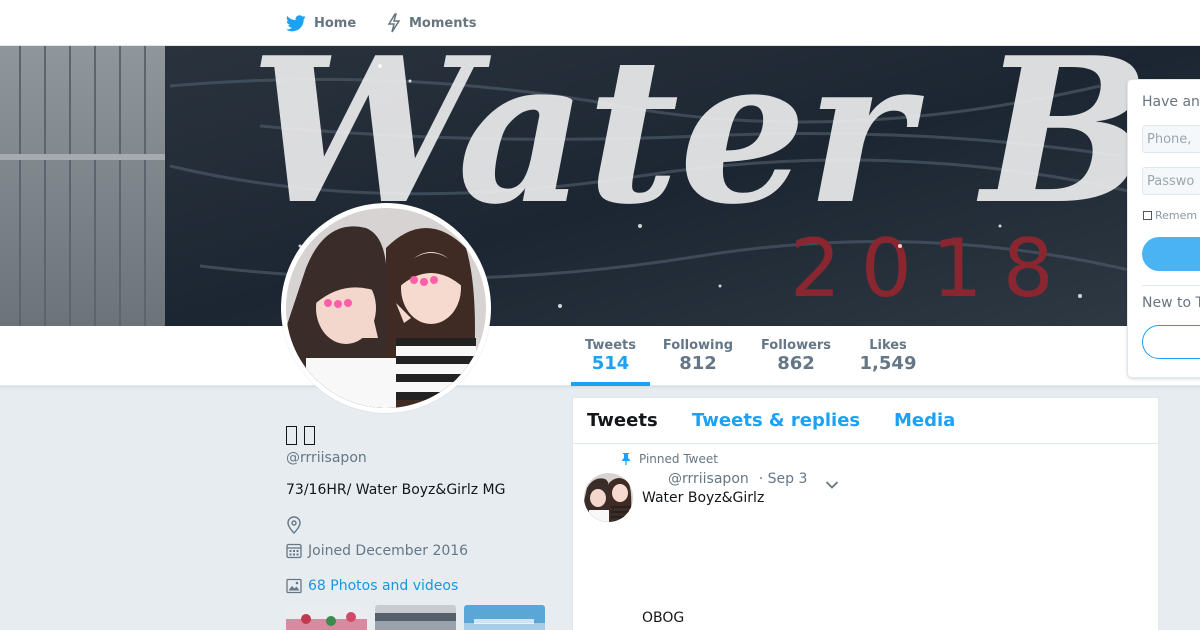  Describe the element at coordinates (698, 345) in the screenshot. I see `stat-following-label: Following` at that location.